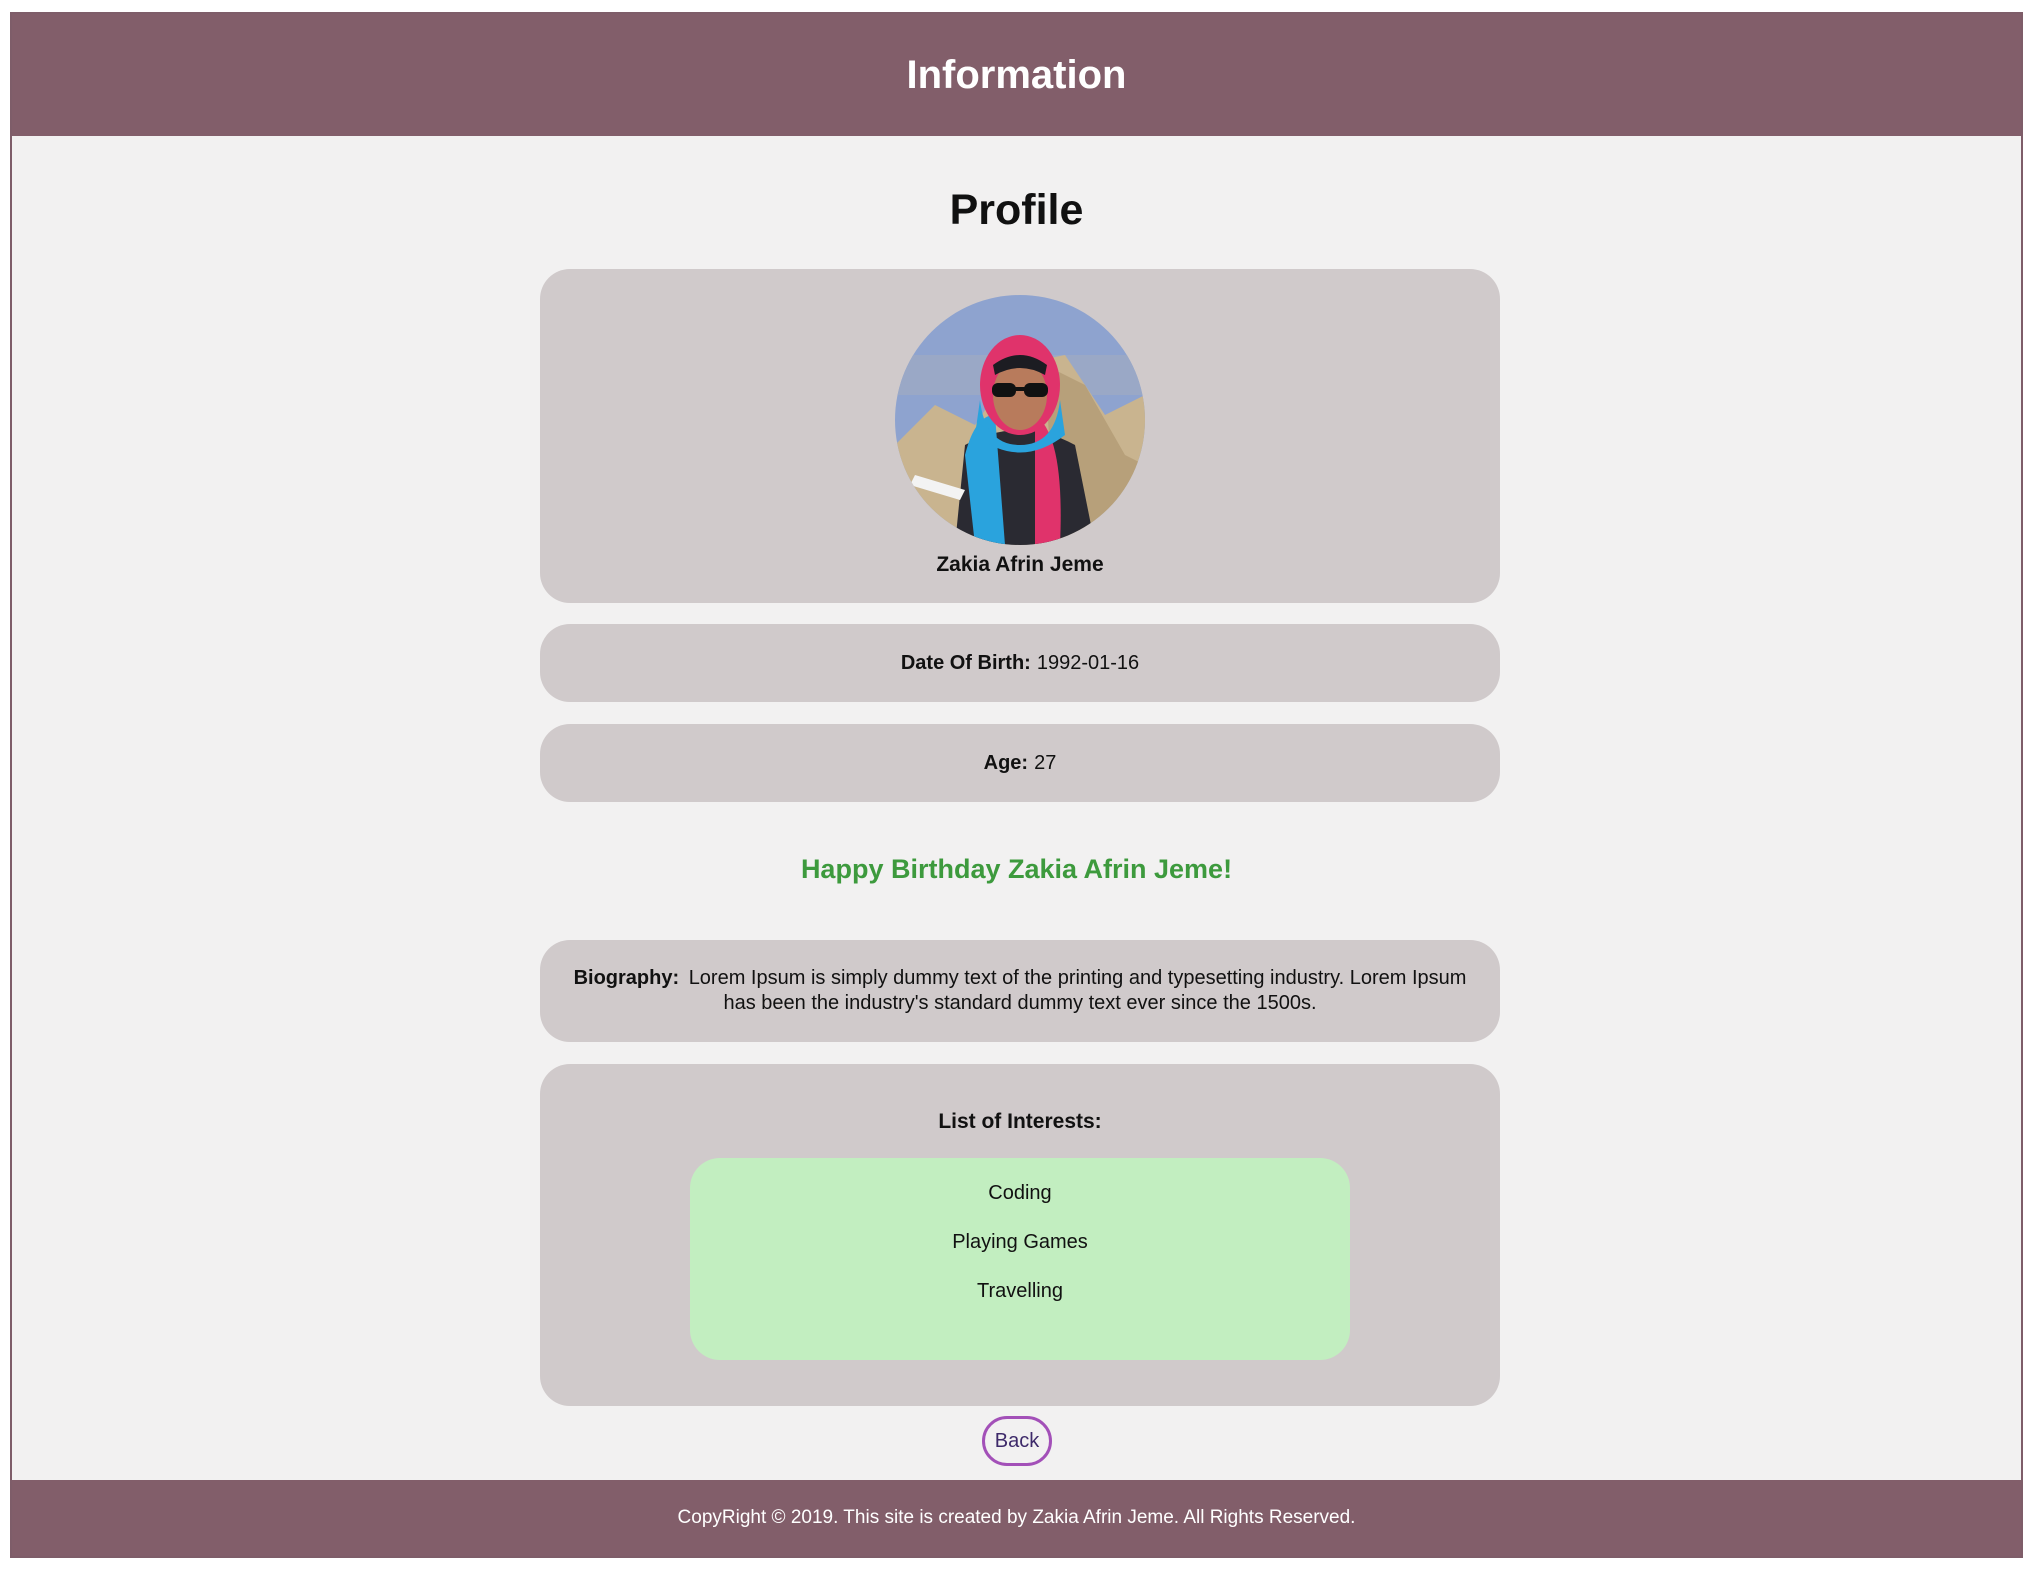  What do you see at coordinates (1045, 762) in the screenshot?
I see `age-value: 27` at bounding box center [1045, 762].